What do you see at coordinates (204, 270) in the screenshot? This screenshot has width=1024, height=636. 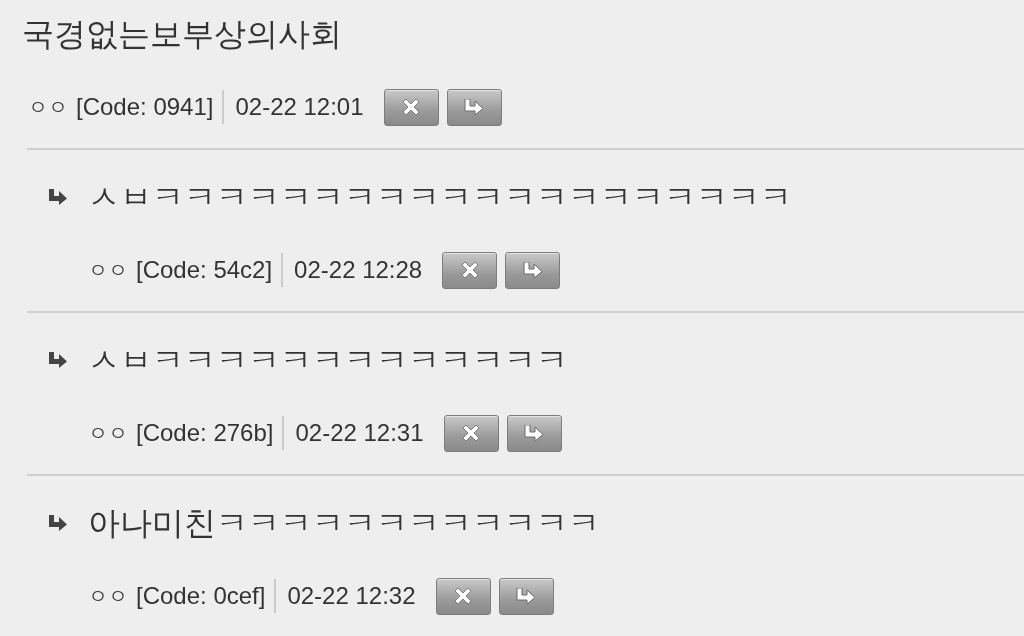 I see `user-code: [Code: 54c2]` at bounding box center [204, 270].